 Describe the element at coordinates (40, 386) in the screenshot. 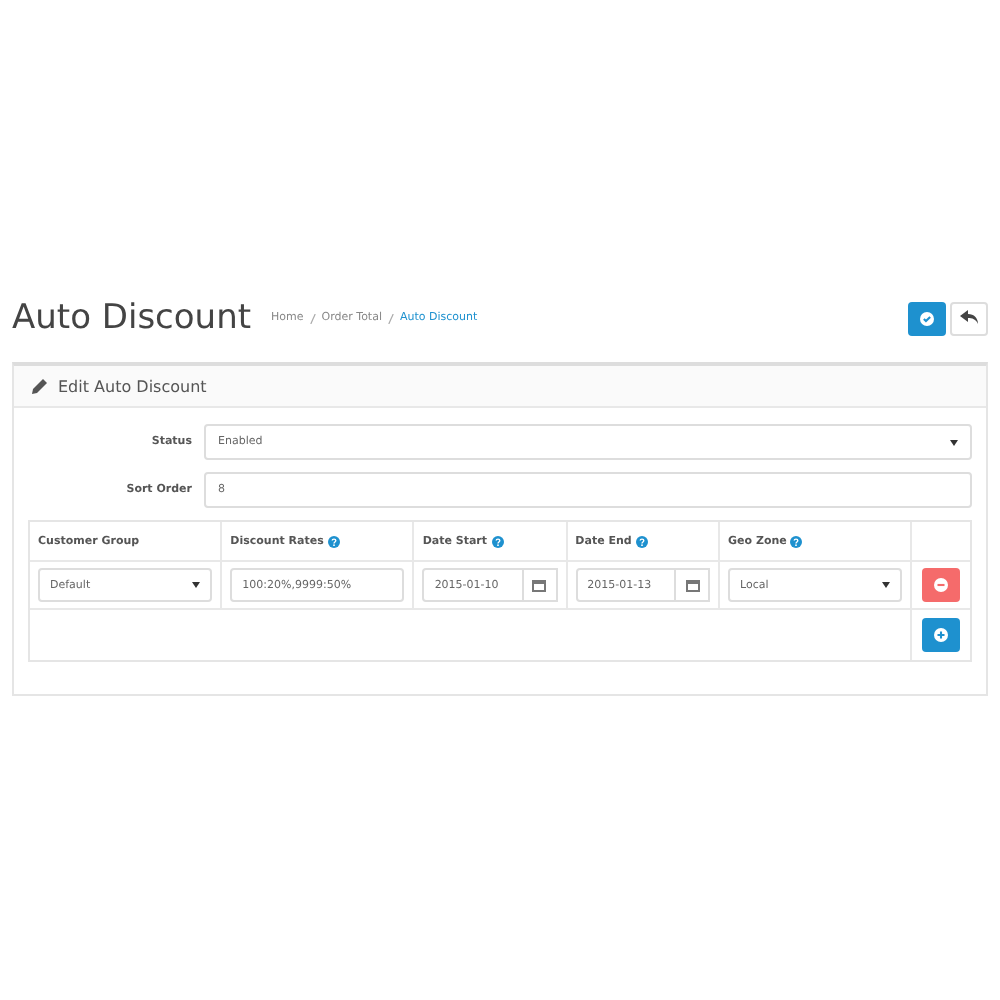

I see `pencil-icon` at that location.